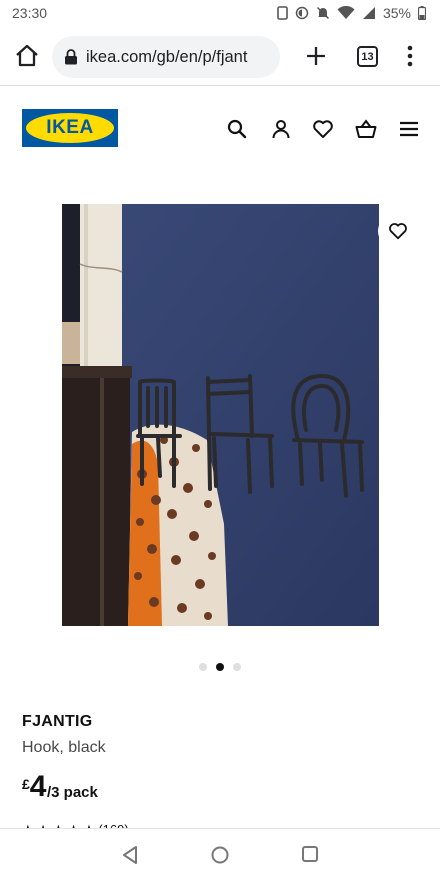  I want to click on battery-percent: 35%, so click(396, 13).